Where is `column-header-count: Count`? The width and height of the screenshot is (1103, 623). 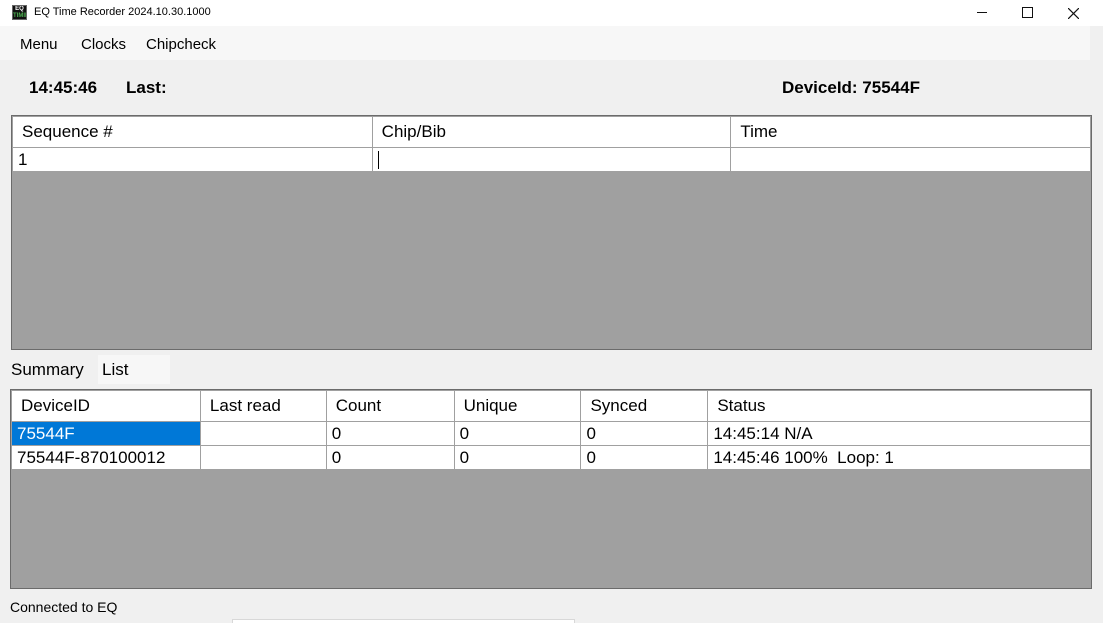 column-header-count: Count is located at coordinates (390, 406).